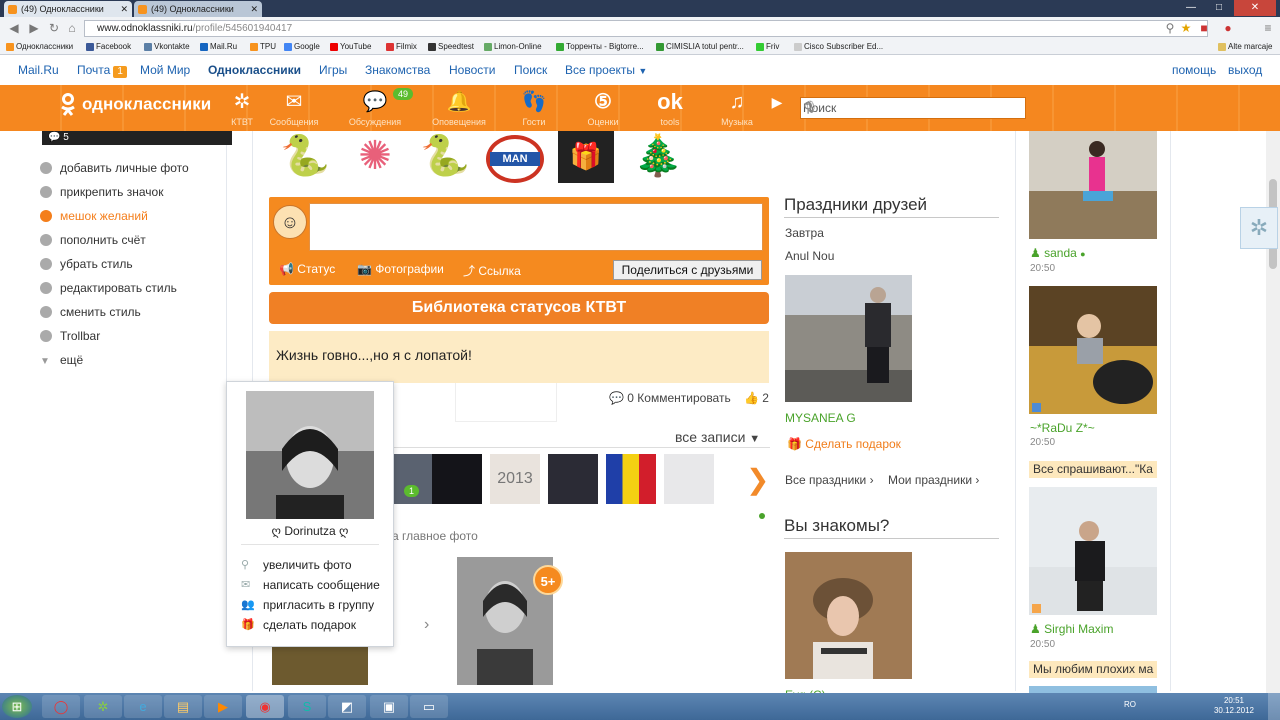  What do you see at coordinates (1219, 8) in the screenshot?
I see `maximize-window-icon: □` at bounding box center [1219, 8].